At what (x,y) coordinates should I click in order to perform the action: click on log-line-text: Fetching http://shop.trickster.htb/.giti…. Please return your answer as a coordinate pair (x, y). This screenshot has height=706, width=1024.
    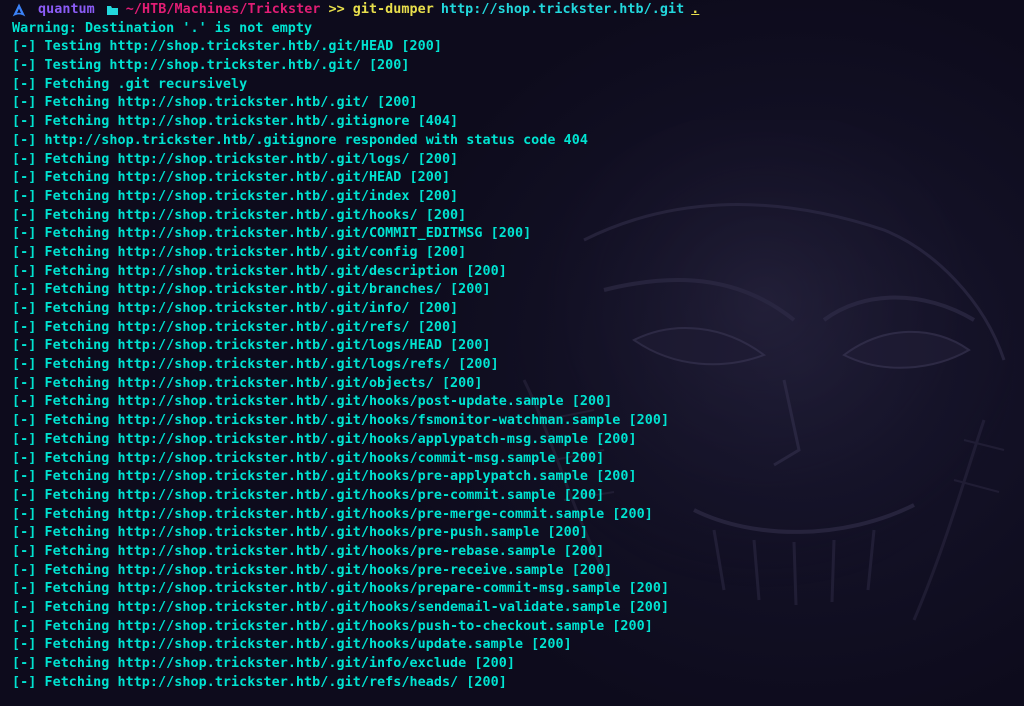
    Looking at the image, I should click on (251, 122).